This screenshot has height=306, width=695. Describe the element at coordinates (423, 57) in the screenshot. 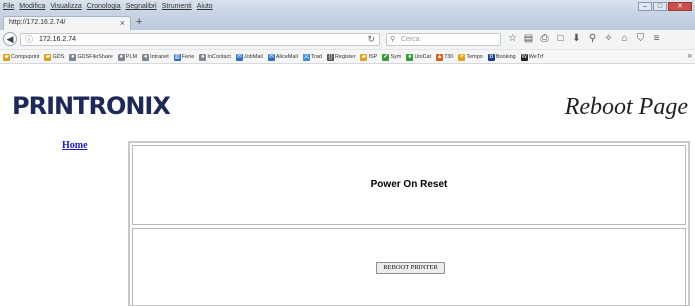

I see `bookmark-label: UniCat` at that location.